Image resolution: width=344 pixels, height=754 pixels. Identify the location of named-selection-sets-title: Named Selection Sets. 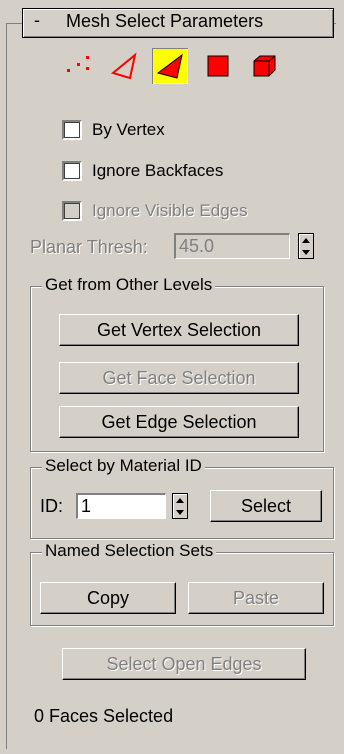
(129, 551).